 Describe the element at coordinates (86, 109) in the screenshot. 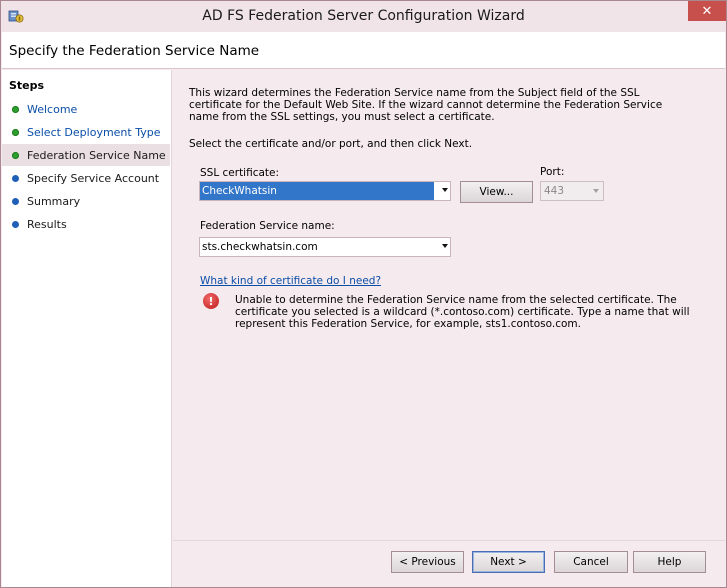

I see `step-welcome: Welcome` at that location.